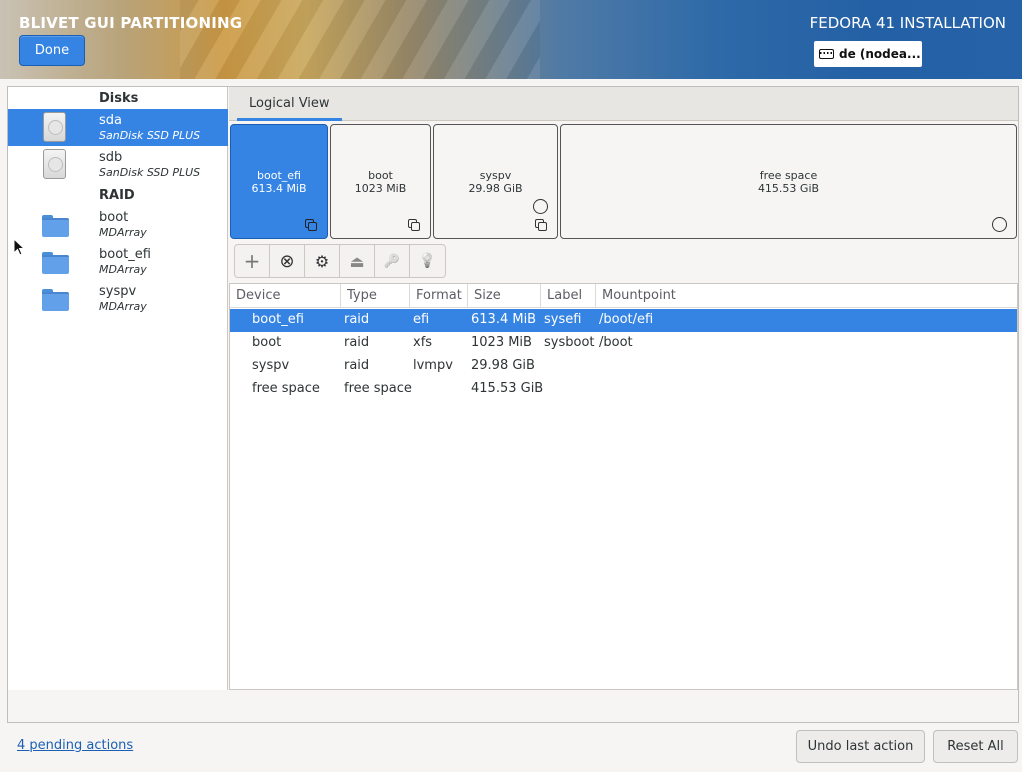  Describe the element at coordinates (439, 296) in the screenshot. I see `column-header-format: Format` at that location.